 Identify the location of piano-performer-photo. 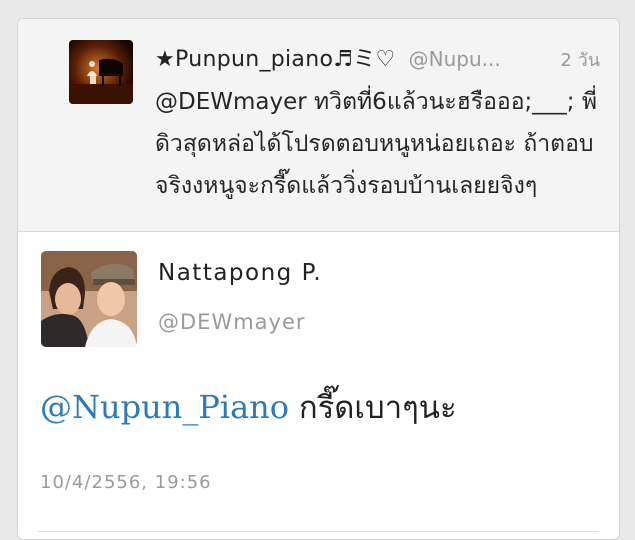
(101, 72).